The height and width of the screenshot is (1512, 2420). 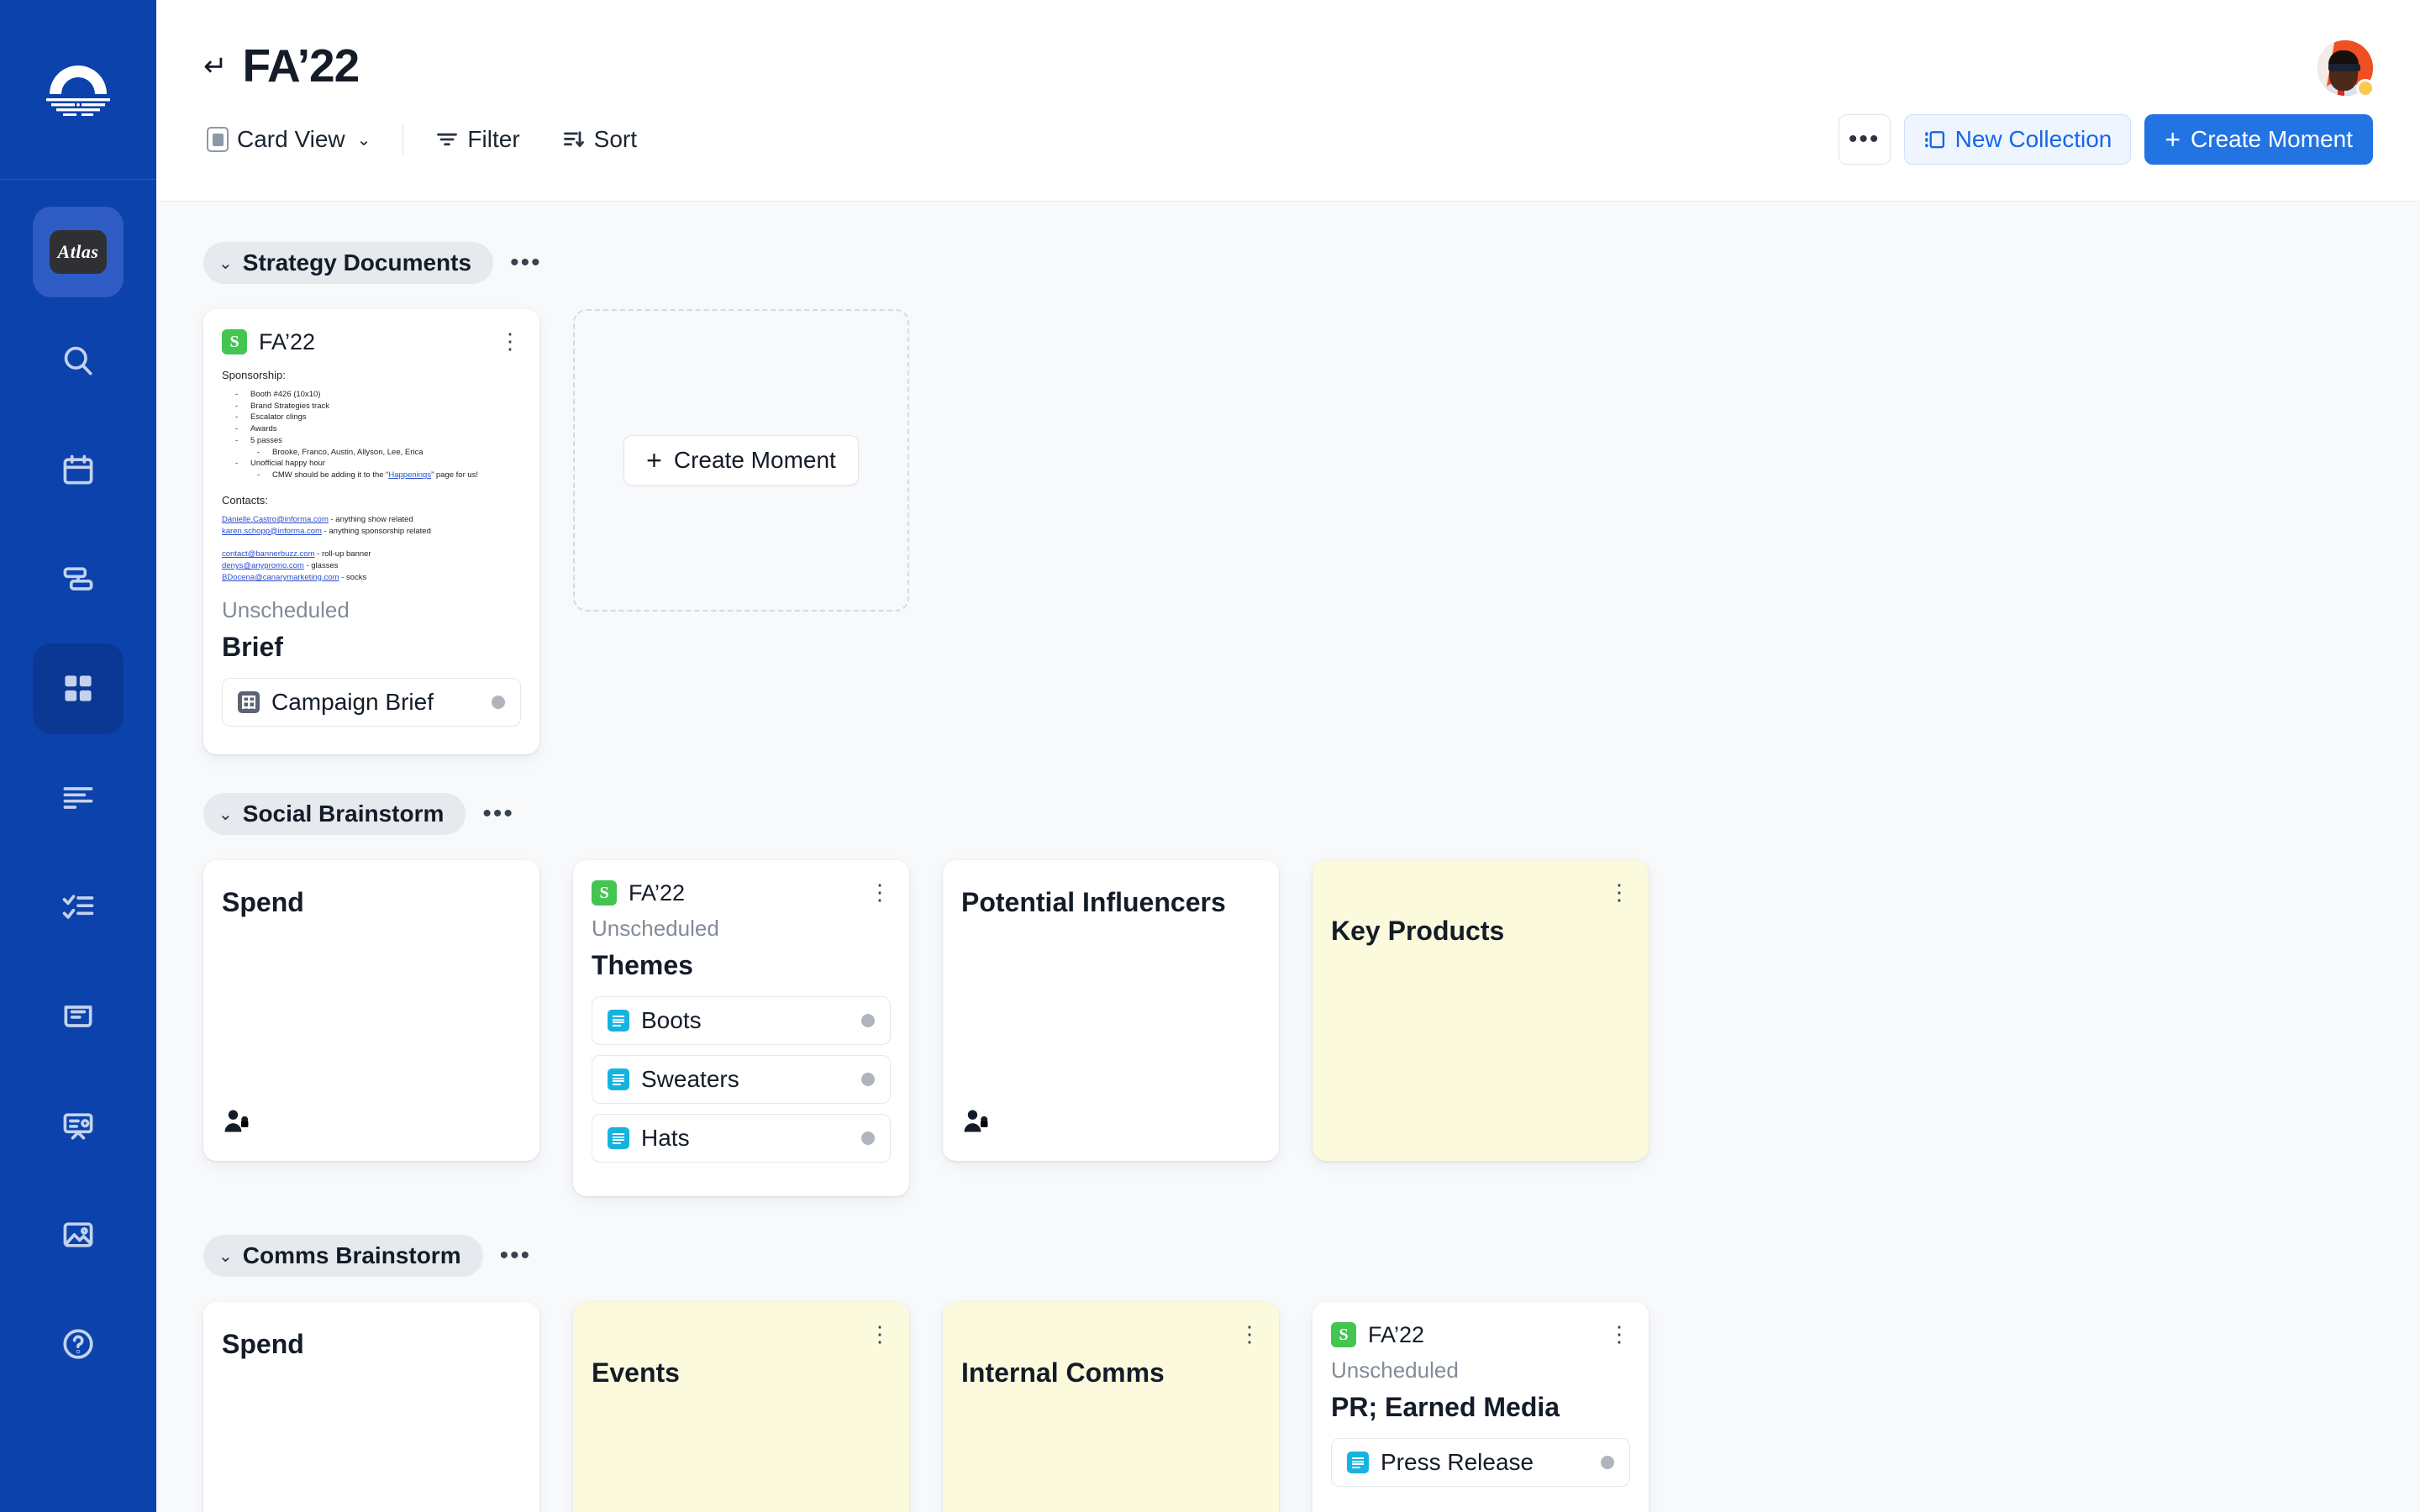 I want to click on create-moment-placeholder: + Create Moment, so click(x=741, y=460).